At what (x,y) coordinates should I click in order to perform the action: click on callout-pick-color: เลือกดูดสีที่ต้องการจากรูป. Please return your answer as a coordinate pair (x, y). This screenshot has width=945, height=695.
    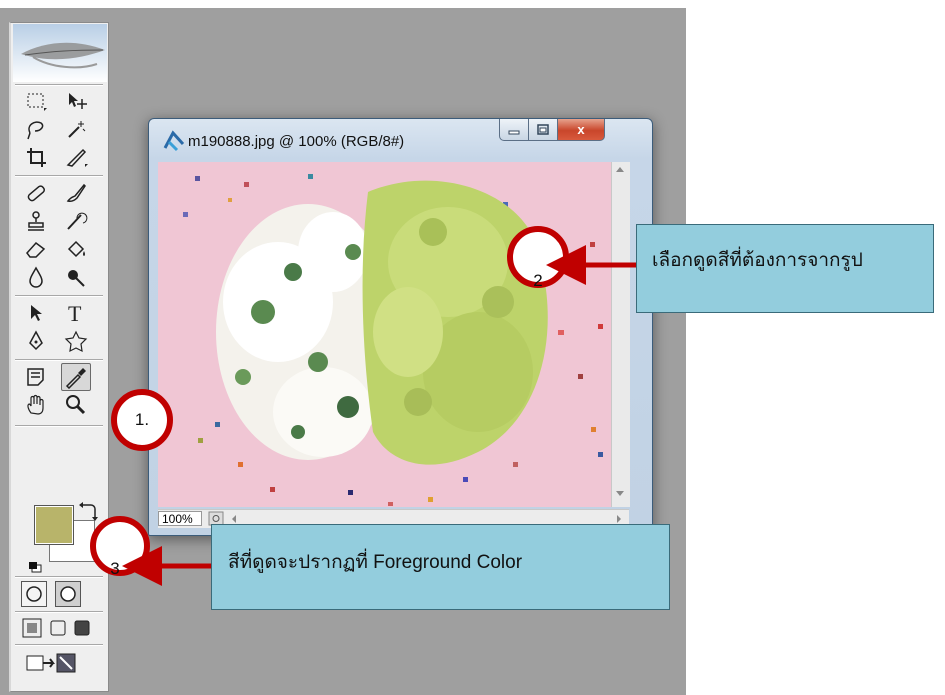
    Looking at the image, I should click on (785, 268).